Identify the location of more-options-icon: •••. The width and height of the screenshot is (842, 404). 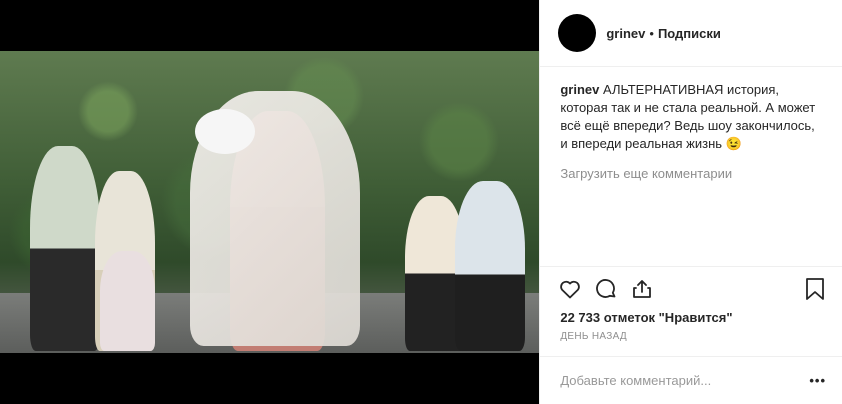
(817, 380).